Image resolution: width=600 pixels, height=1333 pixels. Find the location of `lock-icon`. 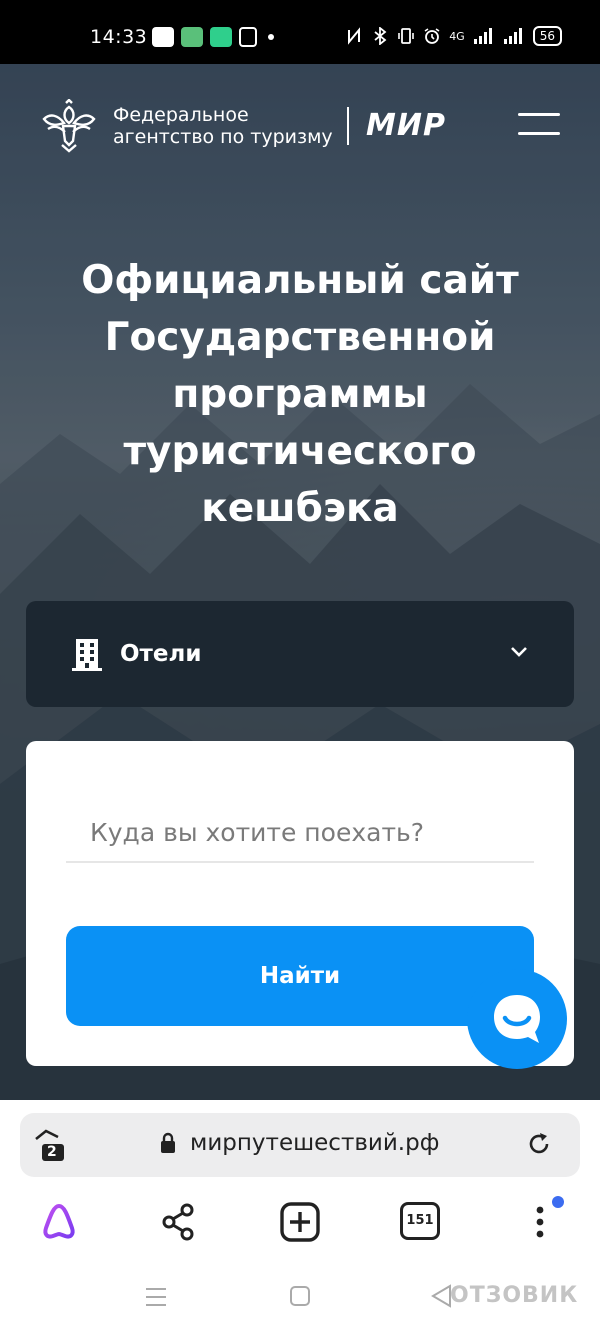

lock-icon is located at coordinates (168, 1142).